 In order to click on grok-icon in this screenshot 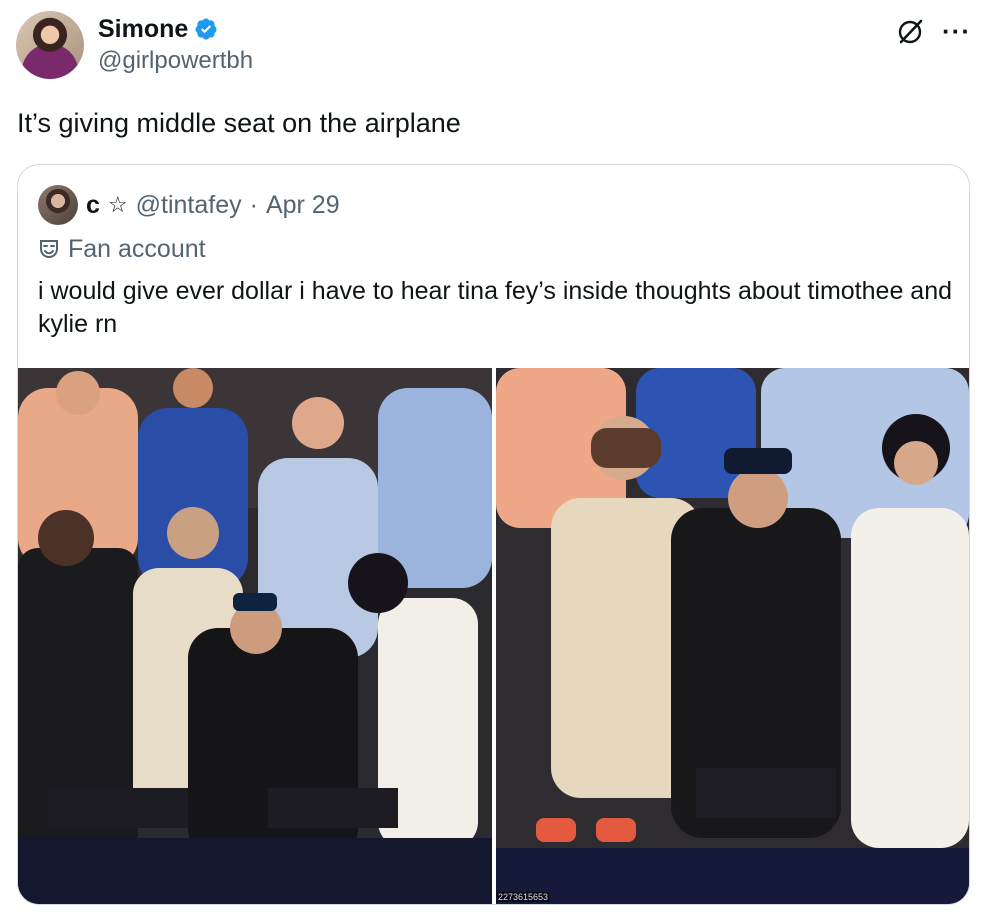, I will do `click(910, 32)`.